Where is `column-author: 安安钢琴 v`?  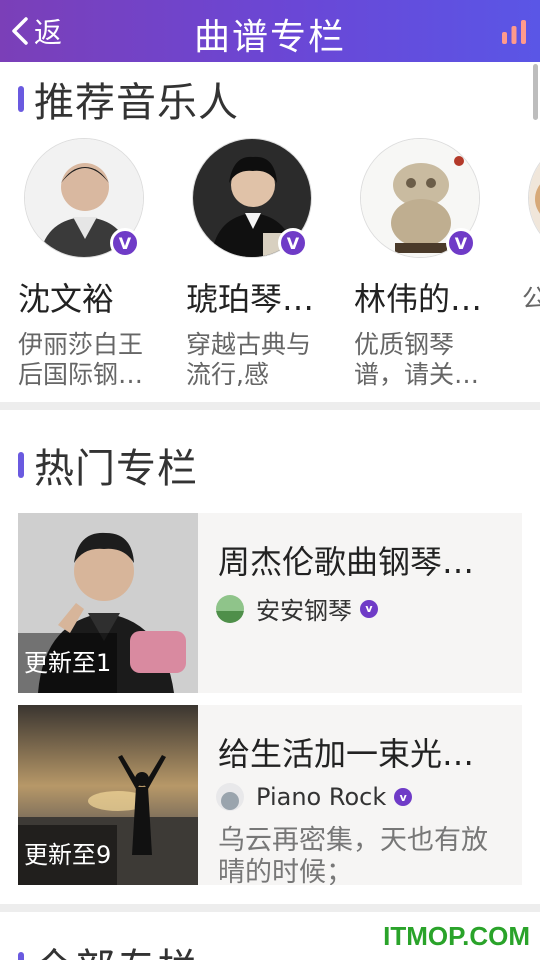 column-author: 安安钢琴 v is located at coordinates (297, 608).